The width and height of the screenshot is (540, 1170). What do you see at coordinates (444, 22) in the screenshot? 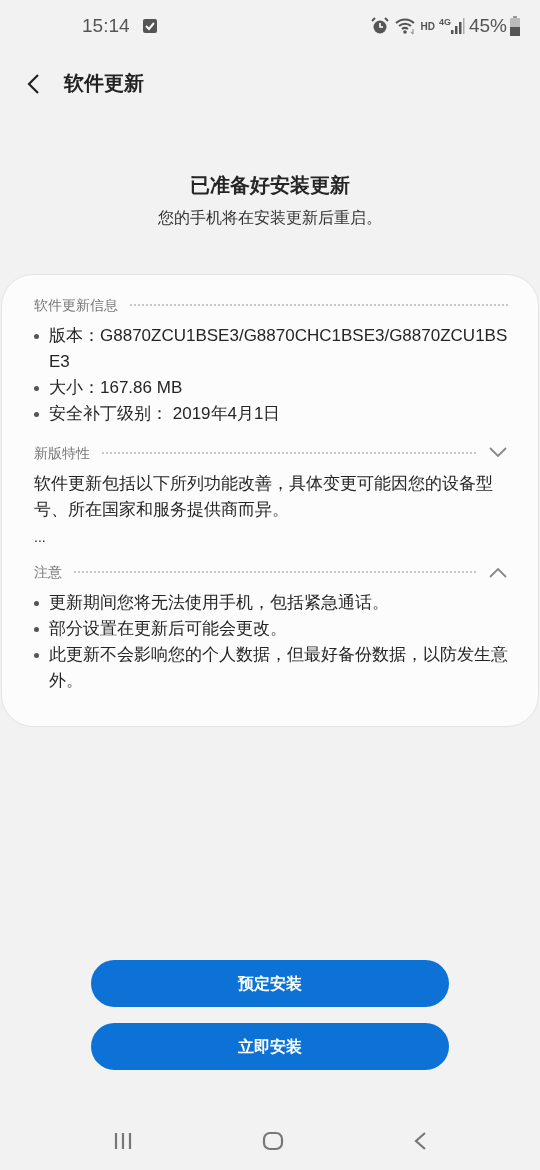
I see `signal-type-label: 4G` at bounding box center [444, 22].